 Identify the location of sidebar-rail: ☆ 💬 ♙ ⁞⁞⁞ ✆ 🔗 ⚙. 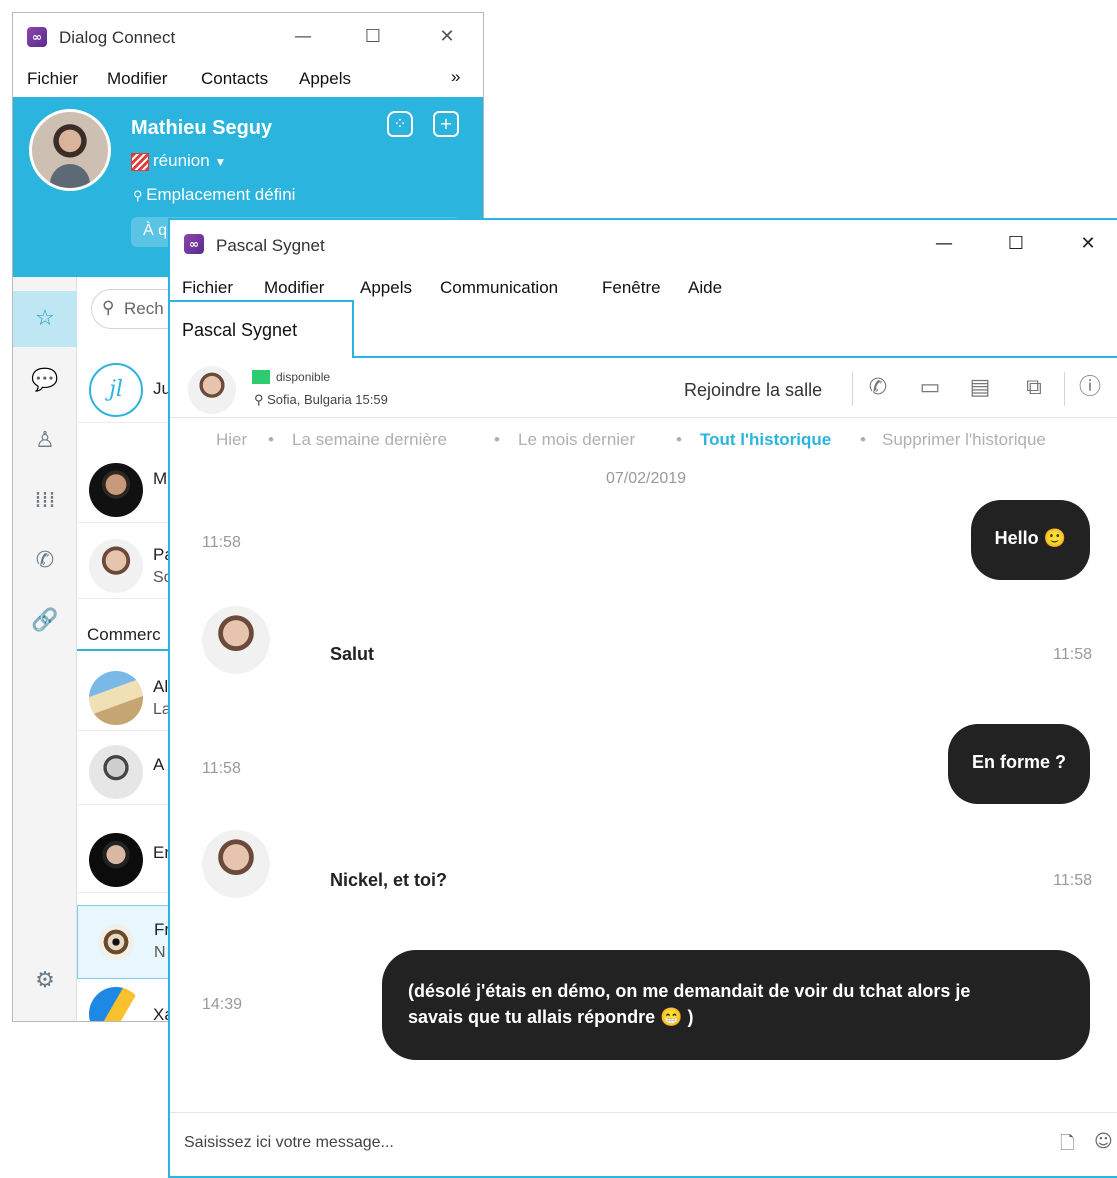
(45, 649).